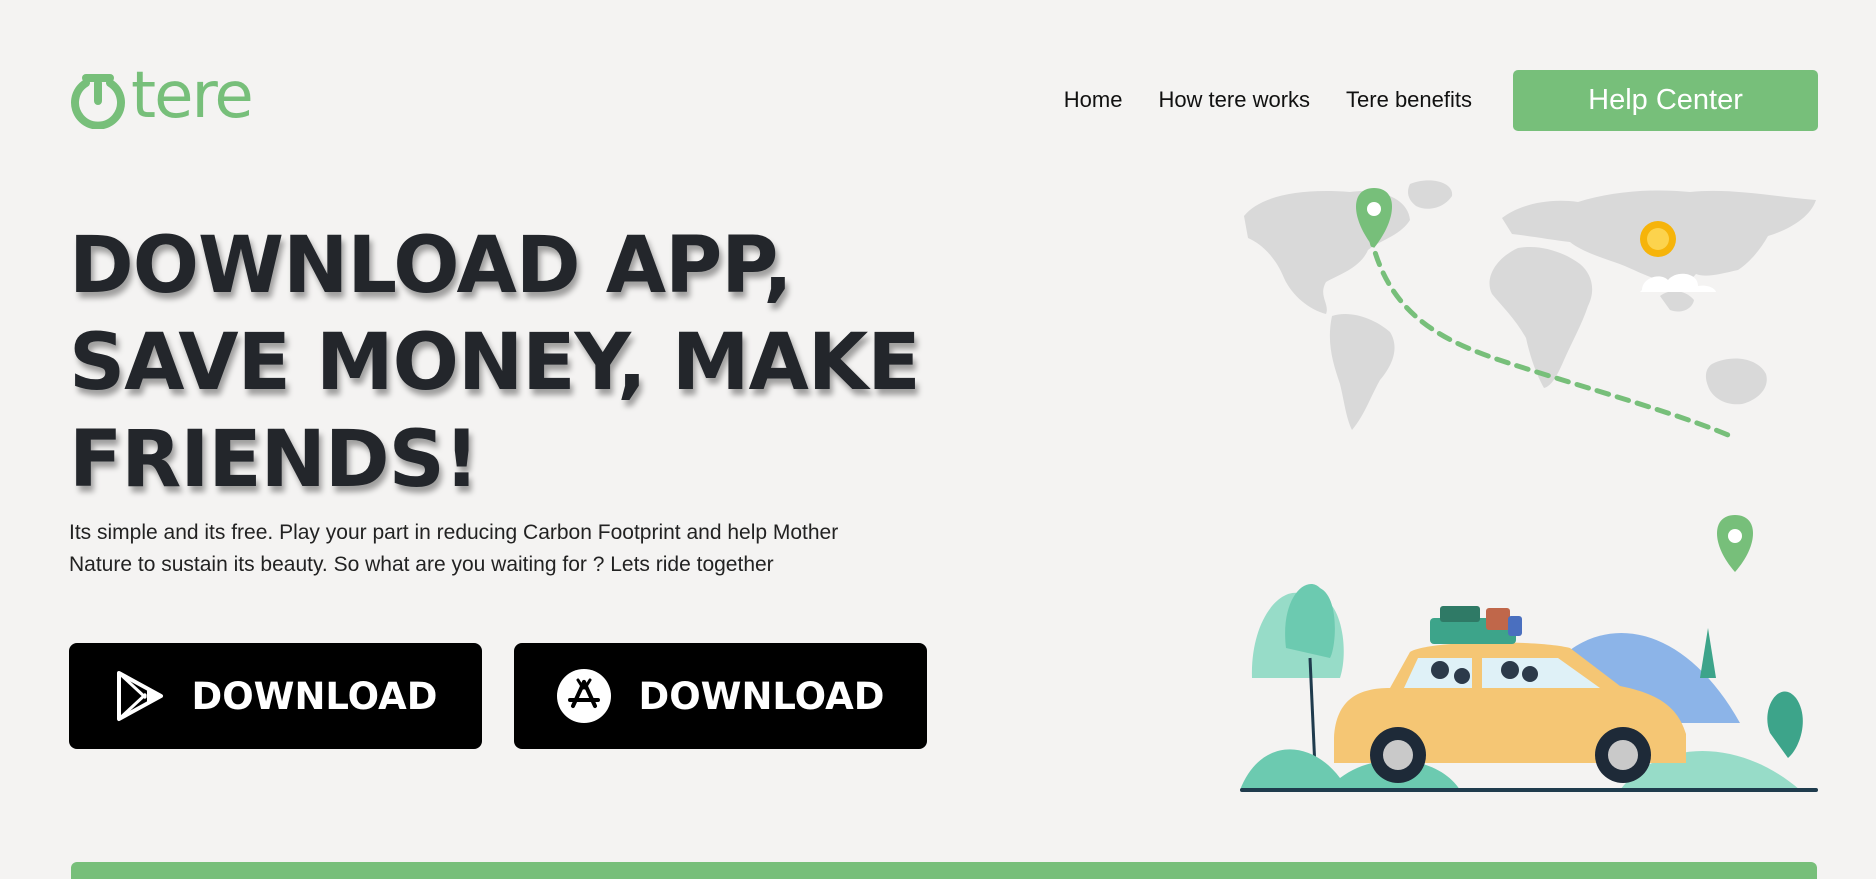 Image resolution: width=1876 pixels, height=879 pixels. Describe the element at coordinates (1234, 100) in the screenshot. I see `nav-how-tere-works: How tere works` at that location.